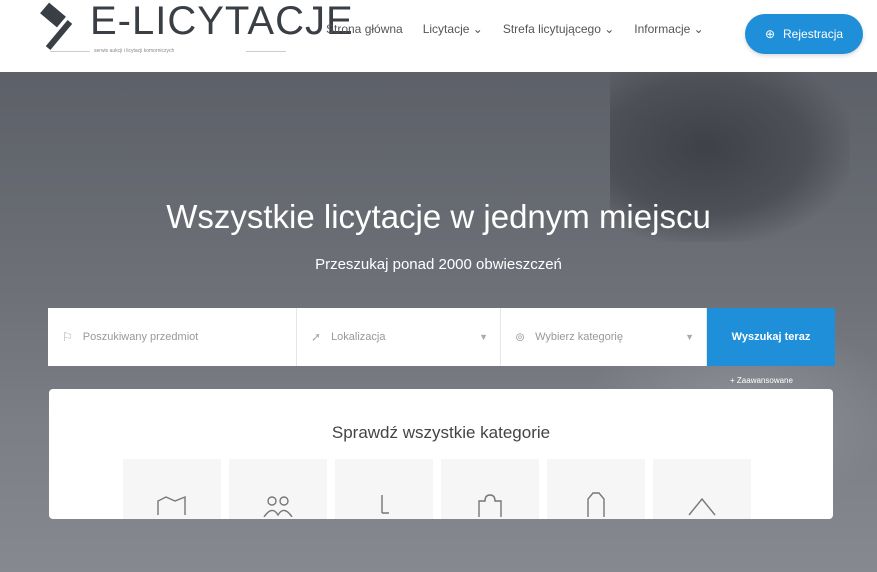  Describe the element at coordinates (364, 29) in the screenshot. I see `nav-item-home: Strona główna` at that location.